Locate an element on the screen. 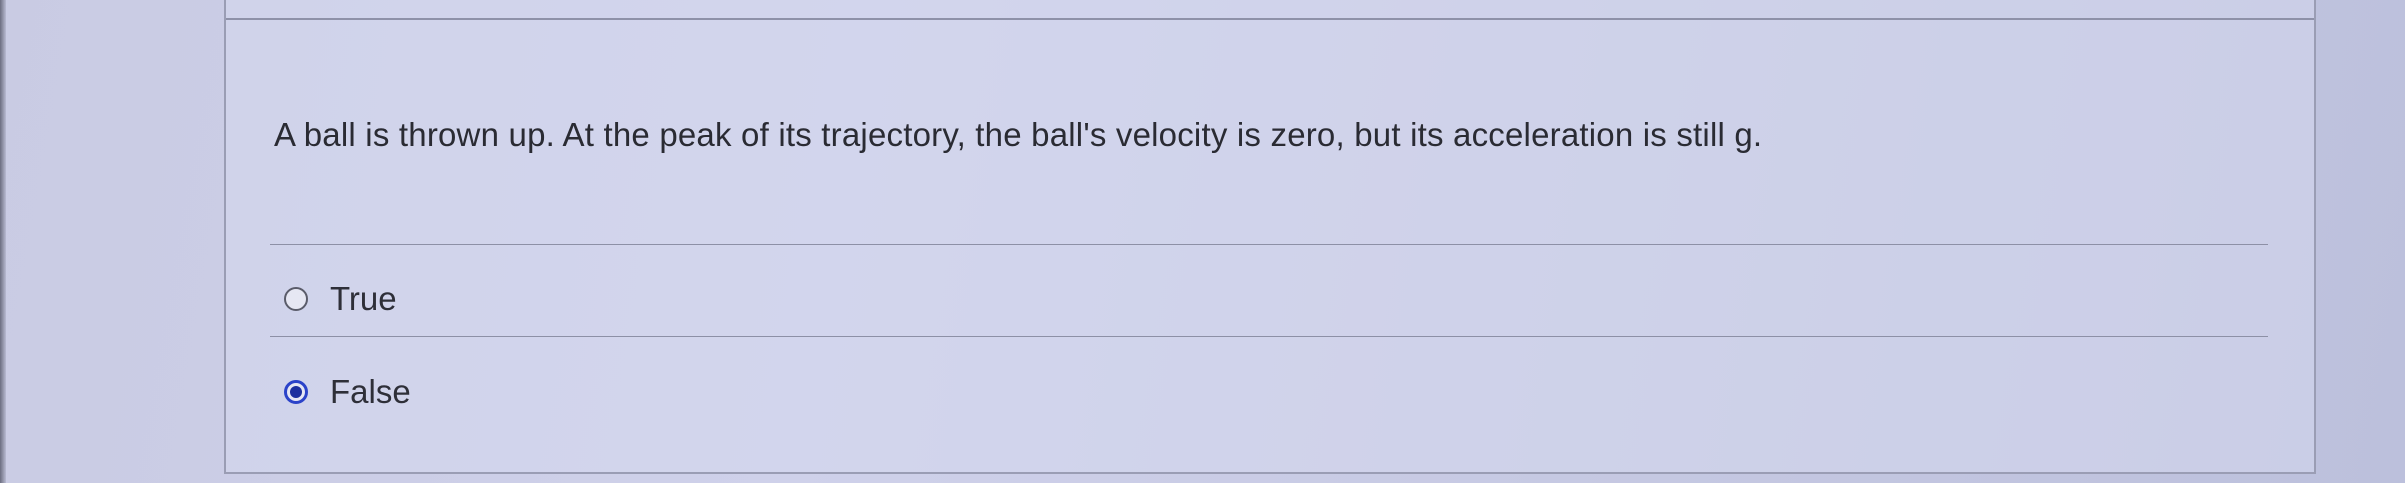  option-false: False is located at coordinates (347, 392).